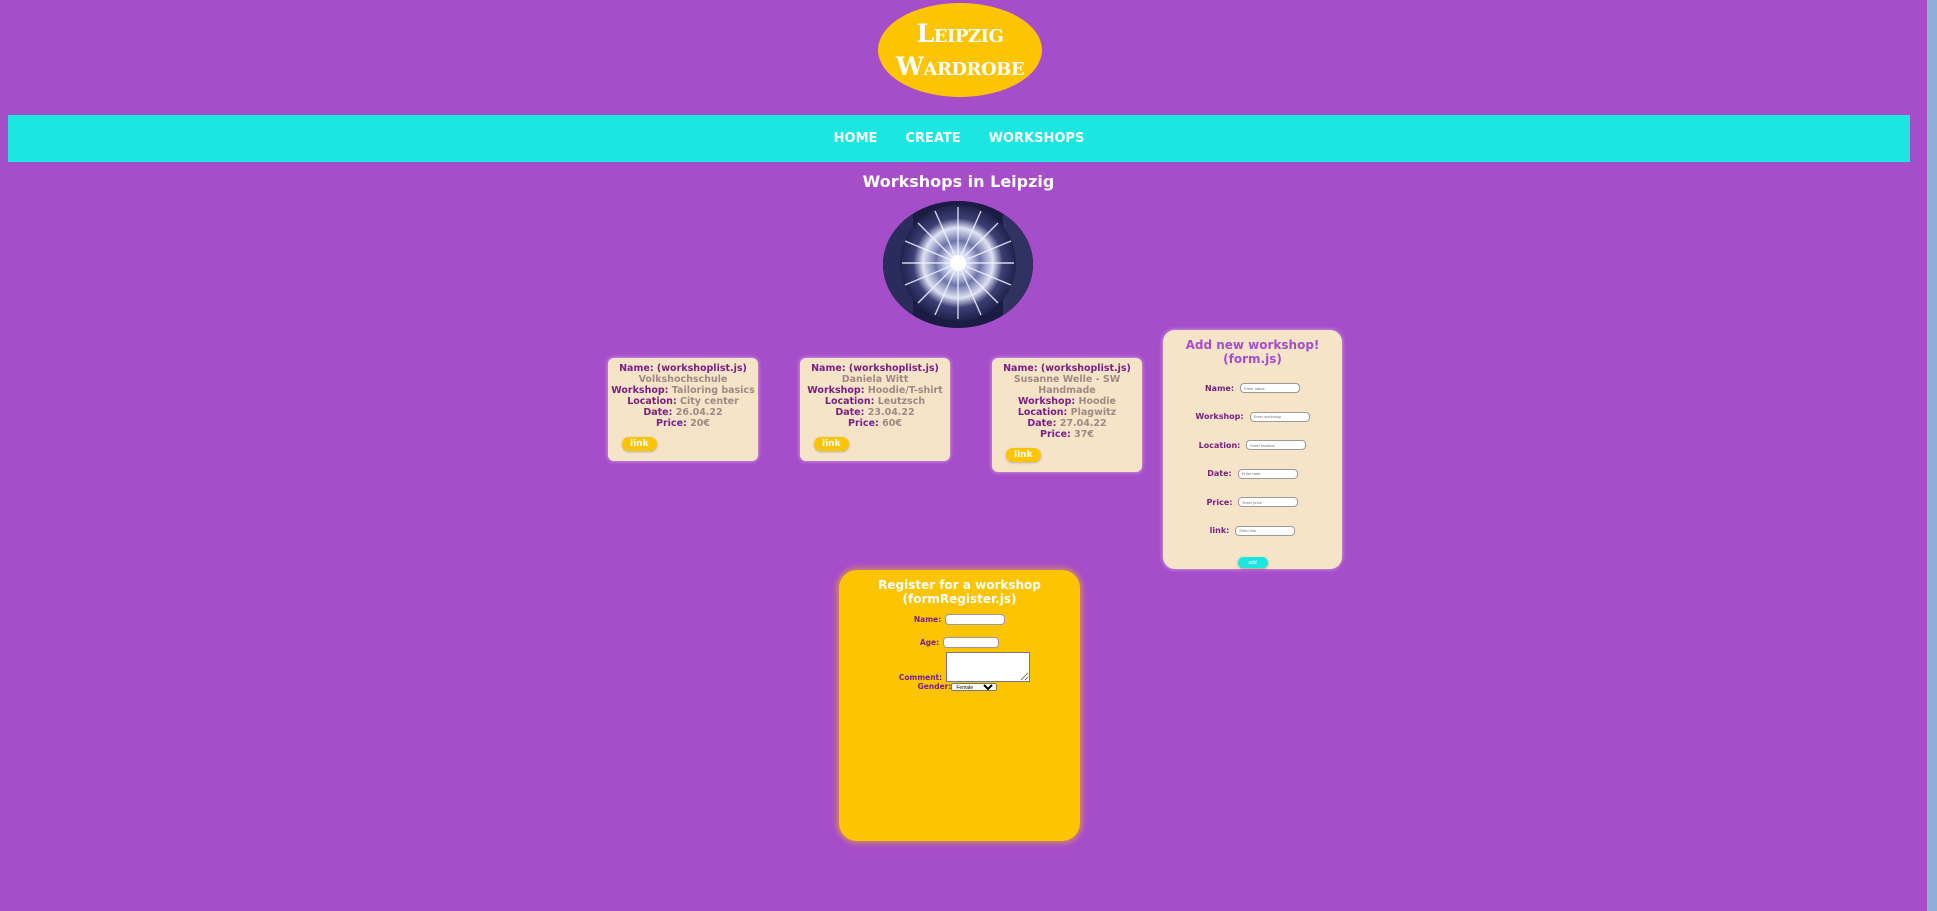 This screenshot has width=1937, height=911. I want to click on nav-create-link: CREATE, so click(932, 138).